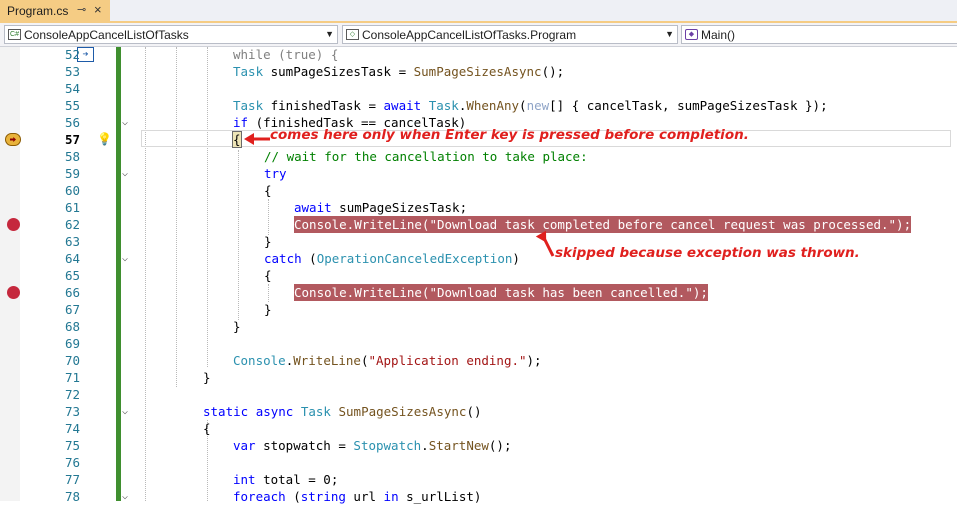 This screenshot has width=957, height=505. I want to click on code-token: string, so click(323, 496).